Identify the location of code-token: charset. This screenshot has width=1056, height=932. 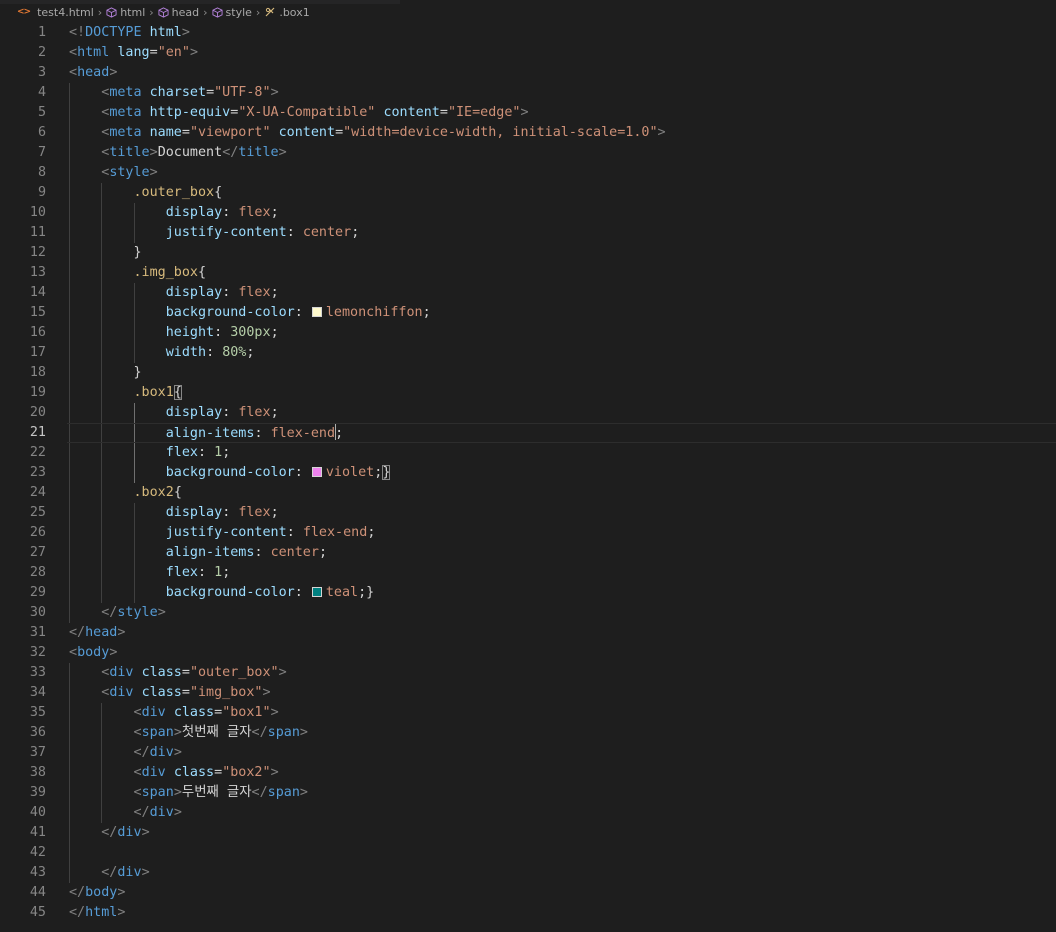
(178, 92).